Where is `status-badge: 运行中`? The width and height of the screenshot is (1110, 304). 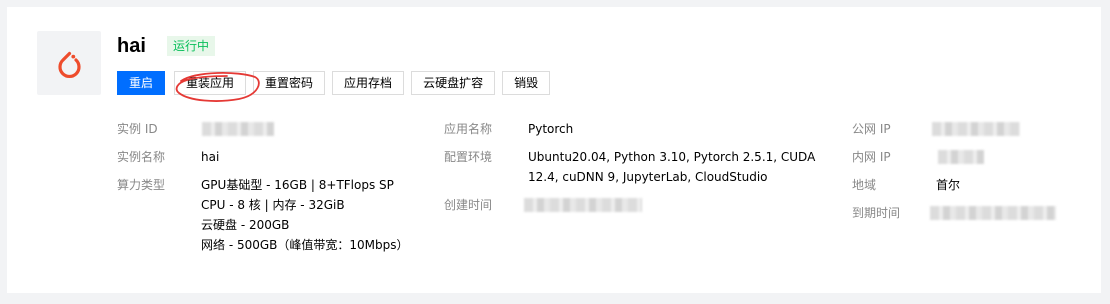
status-badge: 运行中 is located at coordinates (191, 46).